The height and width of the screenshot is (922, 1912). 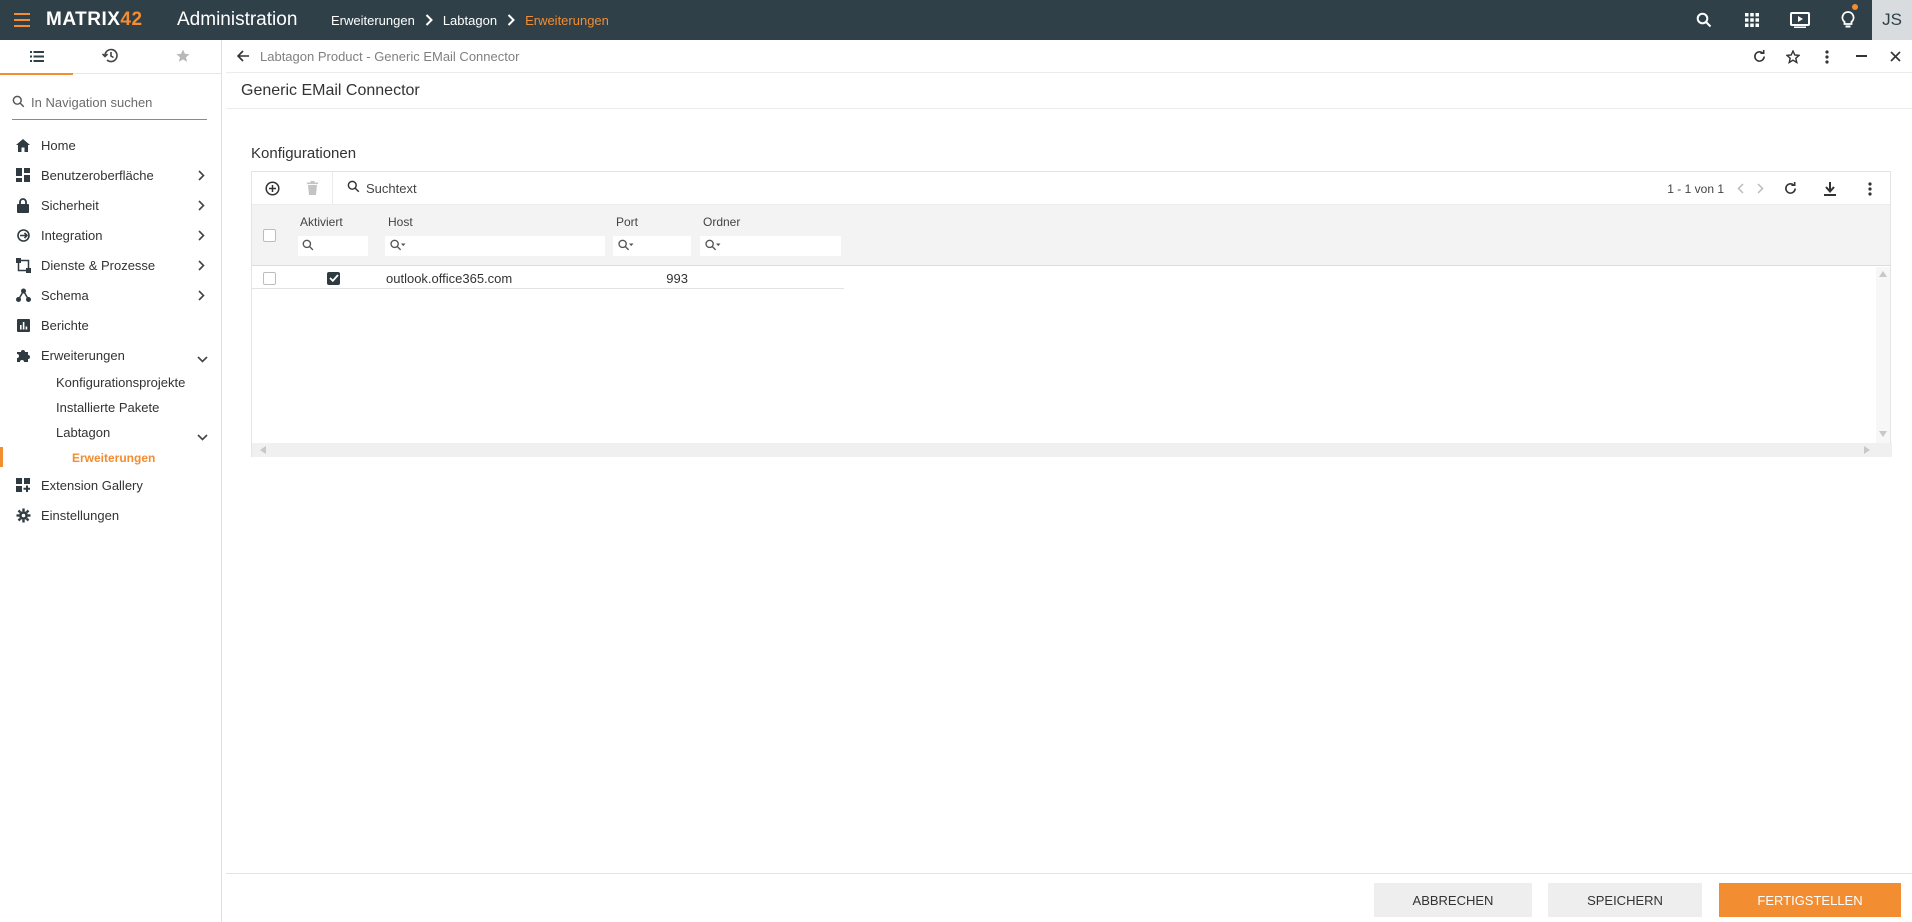 What do you see at coordinates (70, 205) in the screenshot?
I see `sidebar-item-label: Sicherheit` at bounding box center [70, 205].